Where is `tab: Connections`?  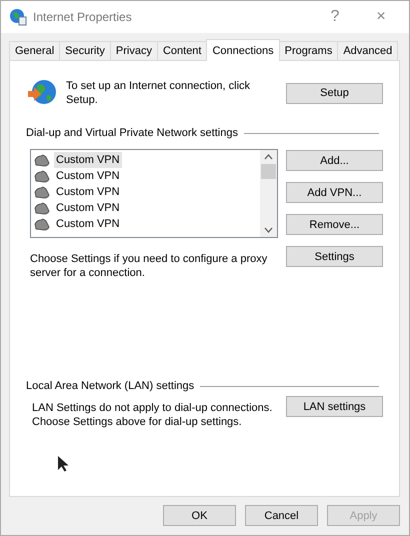
tab: Connections is located at coordinates (243, 50).